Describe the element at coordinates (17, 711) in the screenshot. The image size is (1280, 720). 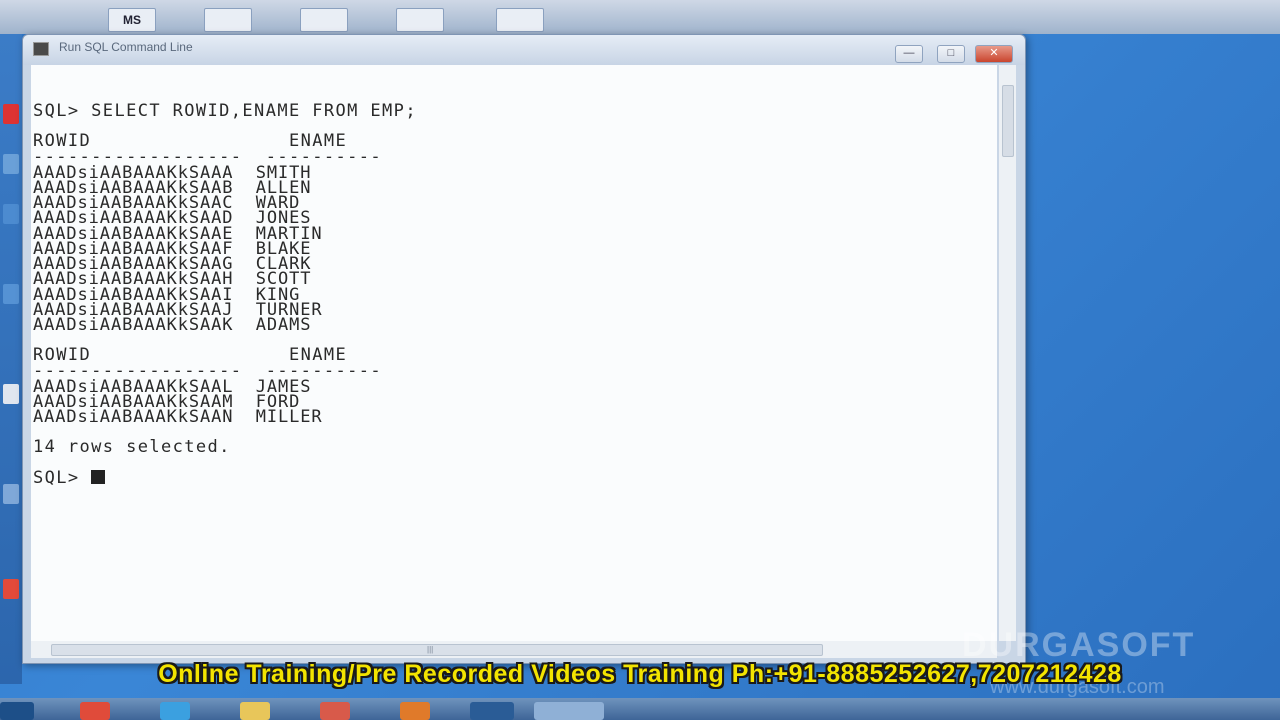
I see `start-button` at that location.